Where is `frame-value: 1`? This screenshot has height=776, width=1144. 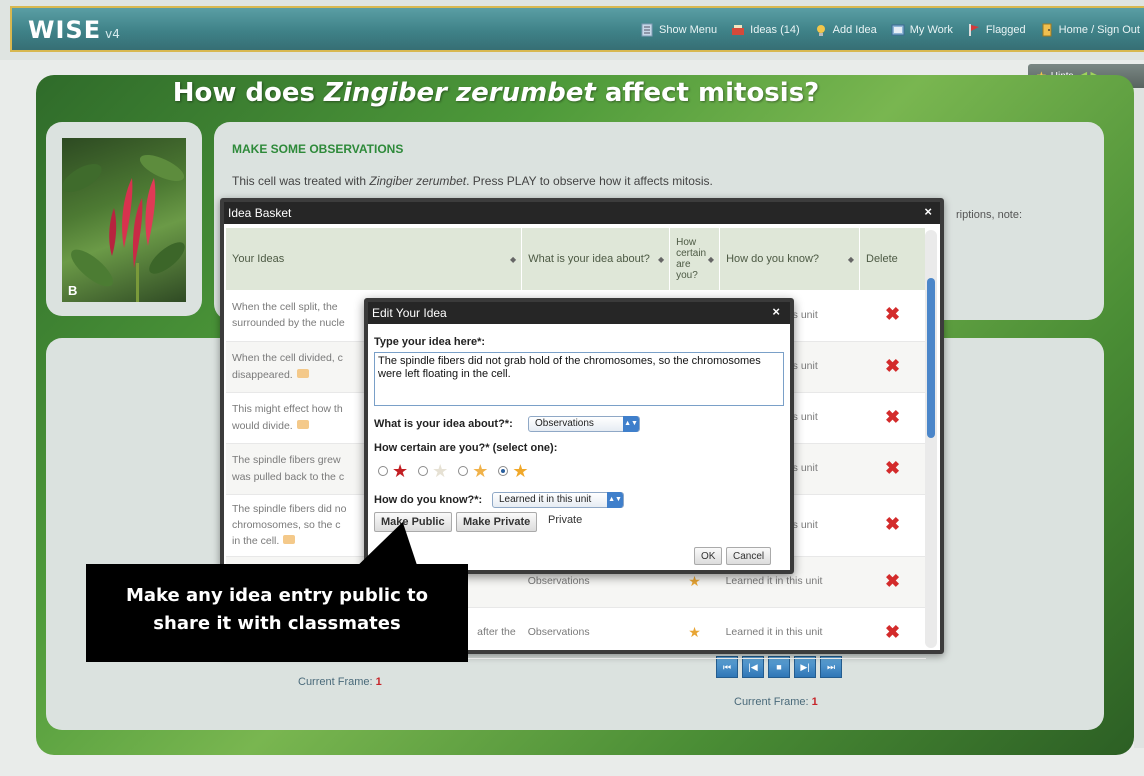 frame-value: 1 is located at coordinates (814, 702).